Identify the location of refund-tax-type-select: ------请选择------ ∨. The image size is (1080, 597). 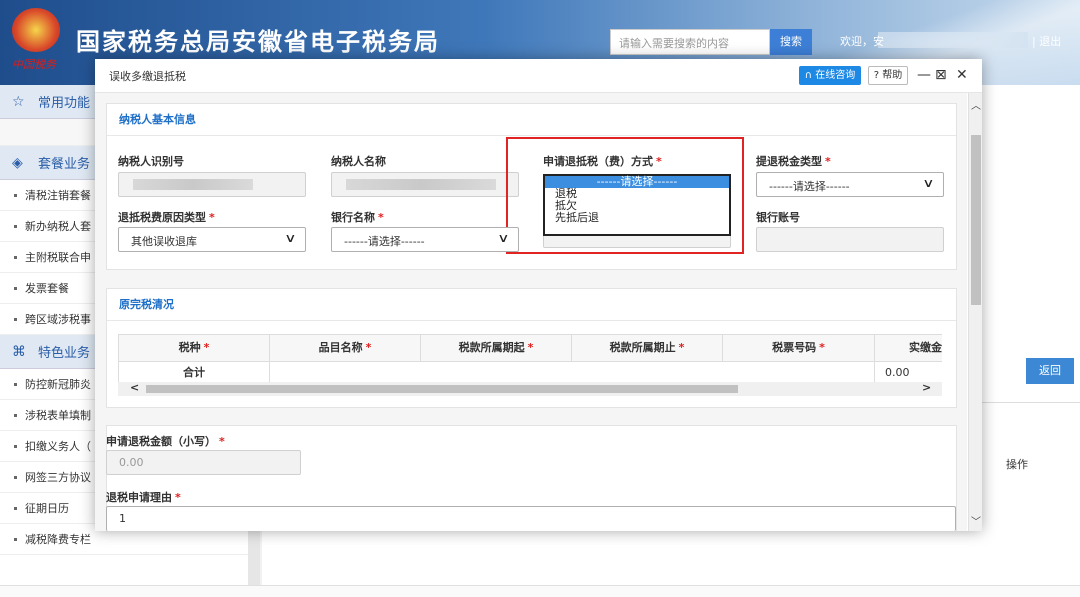
(850, 184).